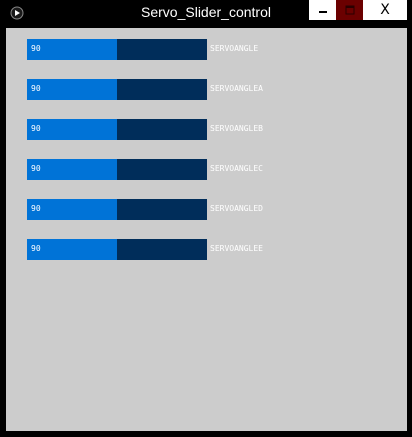 Image resolution: width=412 pixels, height=437 pixels. Describe the element at coordinates (234, 48) in the screenshot. I see `slider-label: SERVOANGLE` at that location.